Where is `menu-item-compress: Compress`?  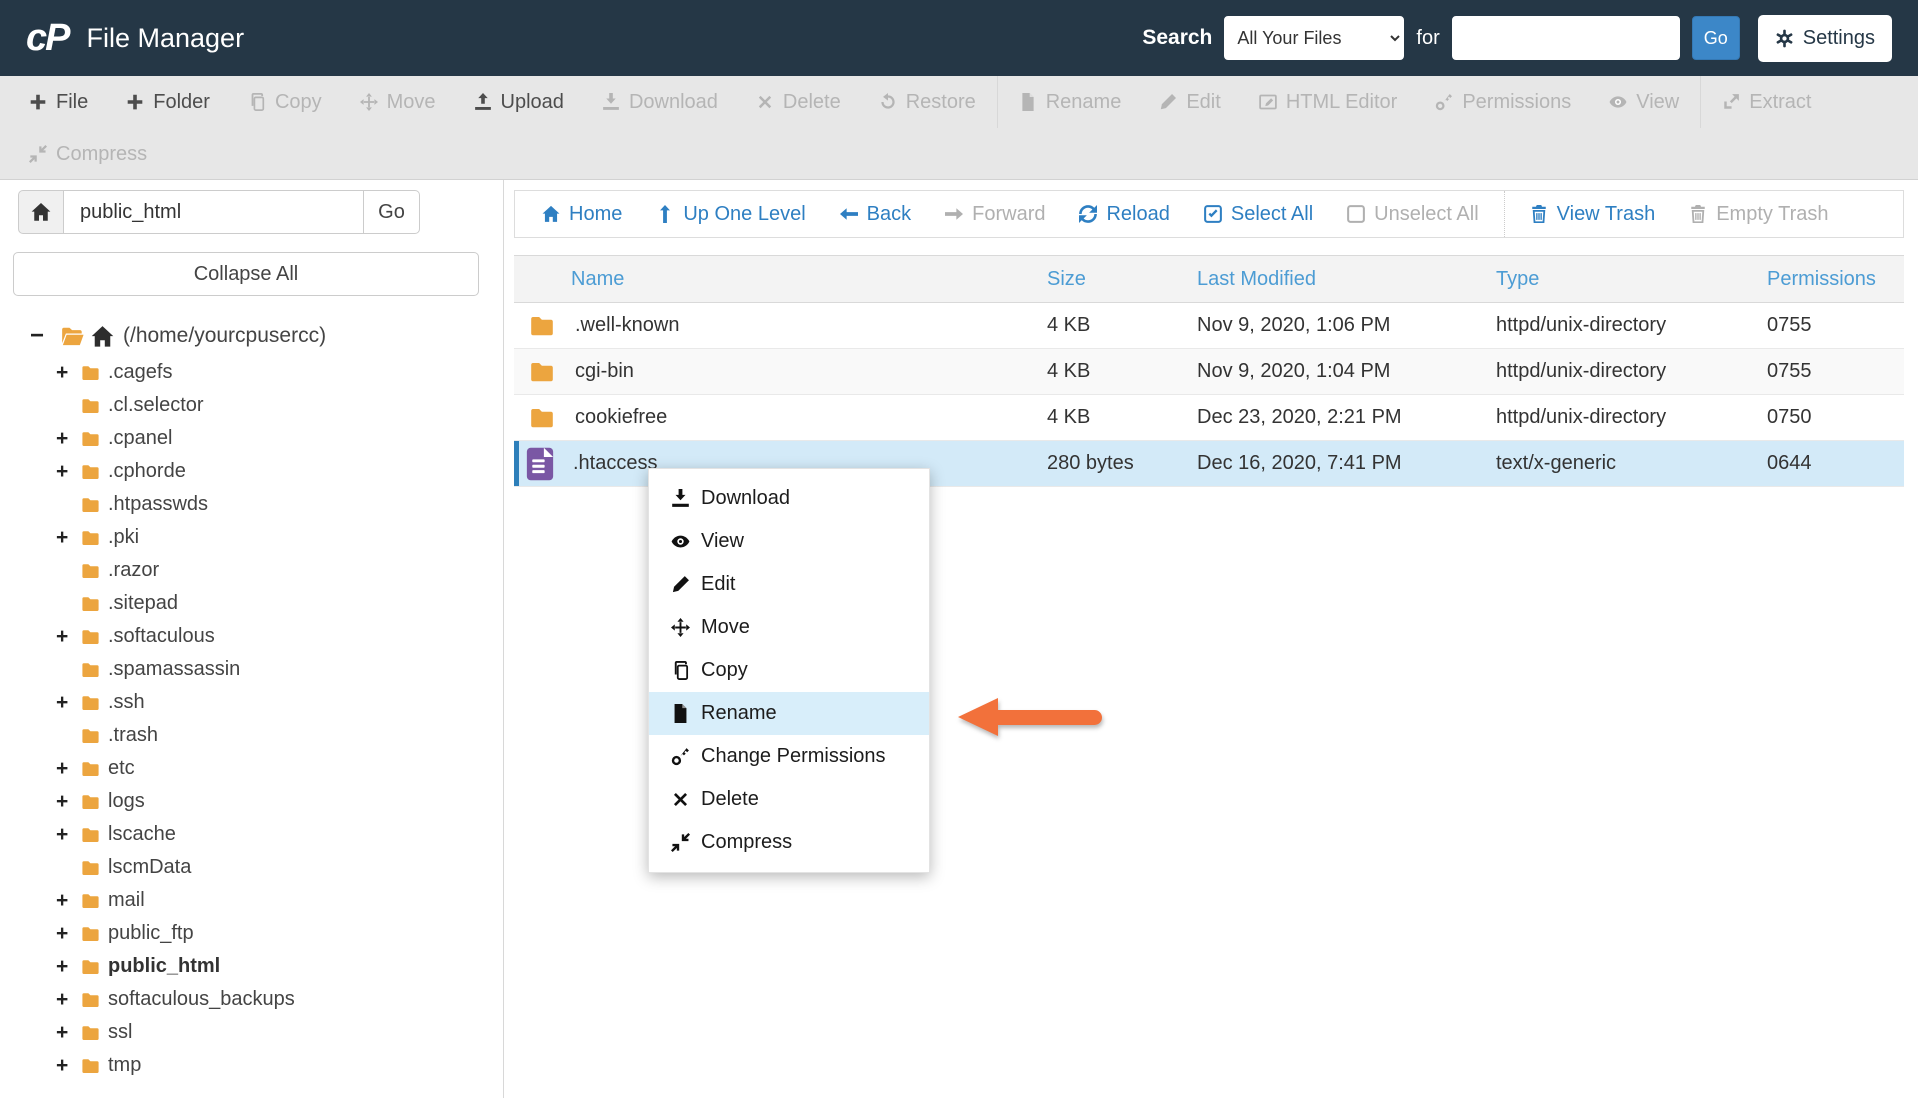 menu-item-compress: Compress is located at coordinates (789, 842).